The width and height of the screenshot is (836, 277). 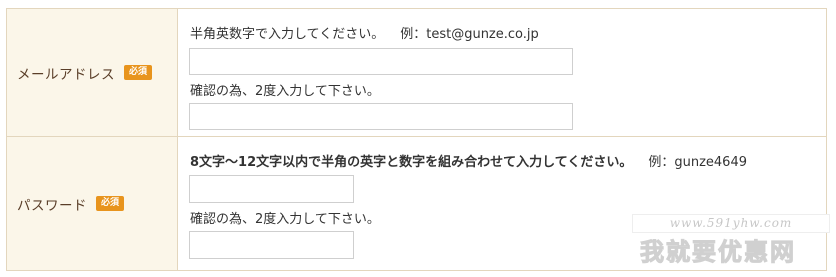 I want to click on email-instruction-text: 半角英数字で入力してください。, so click(x=287, y=34).